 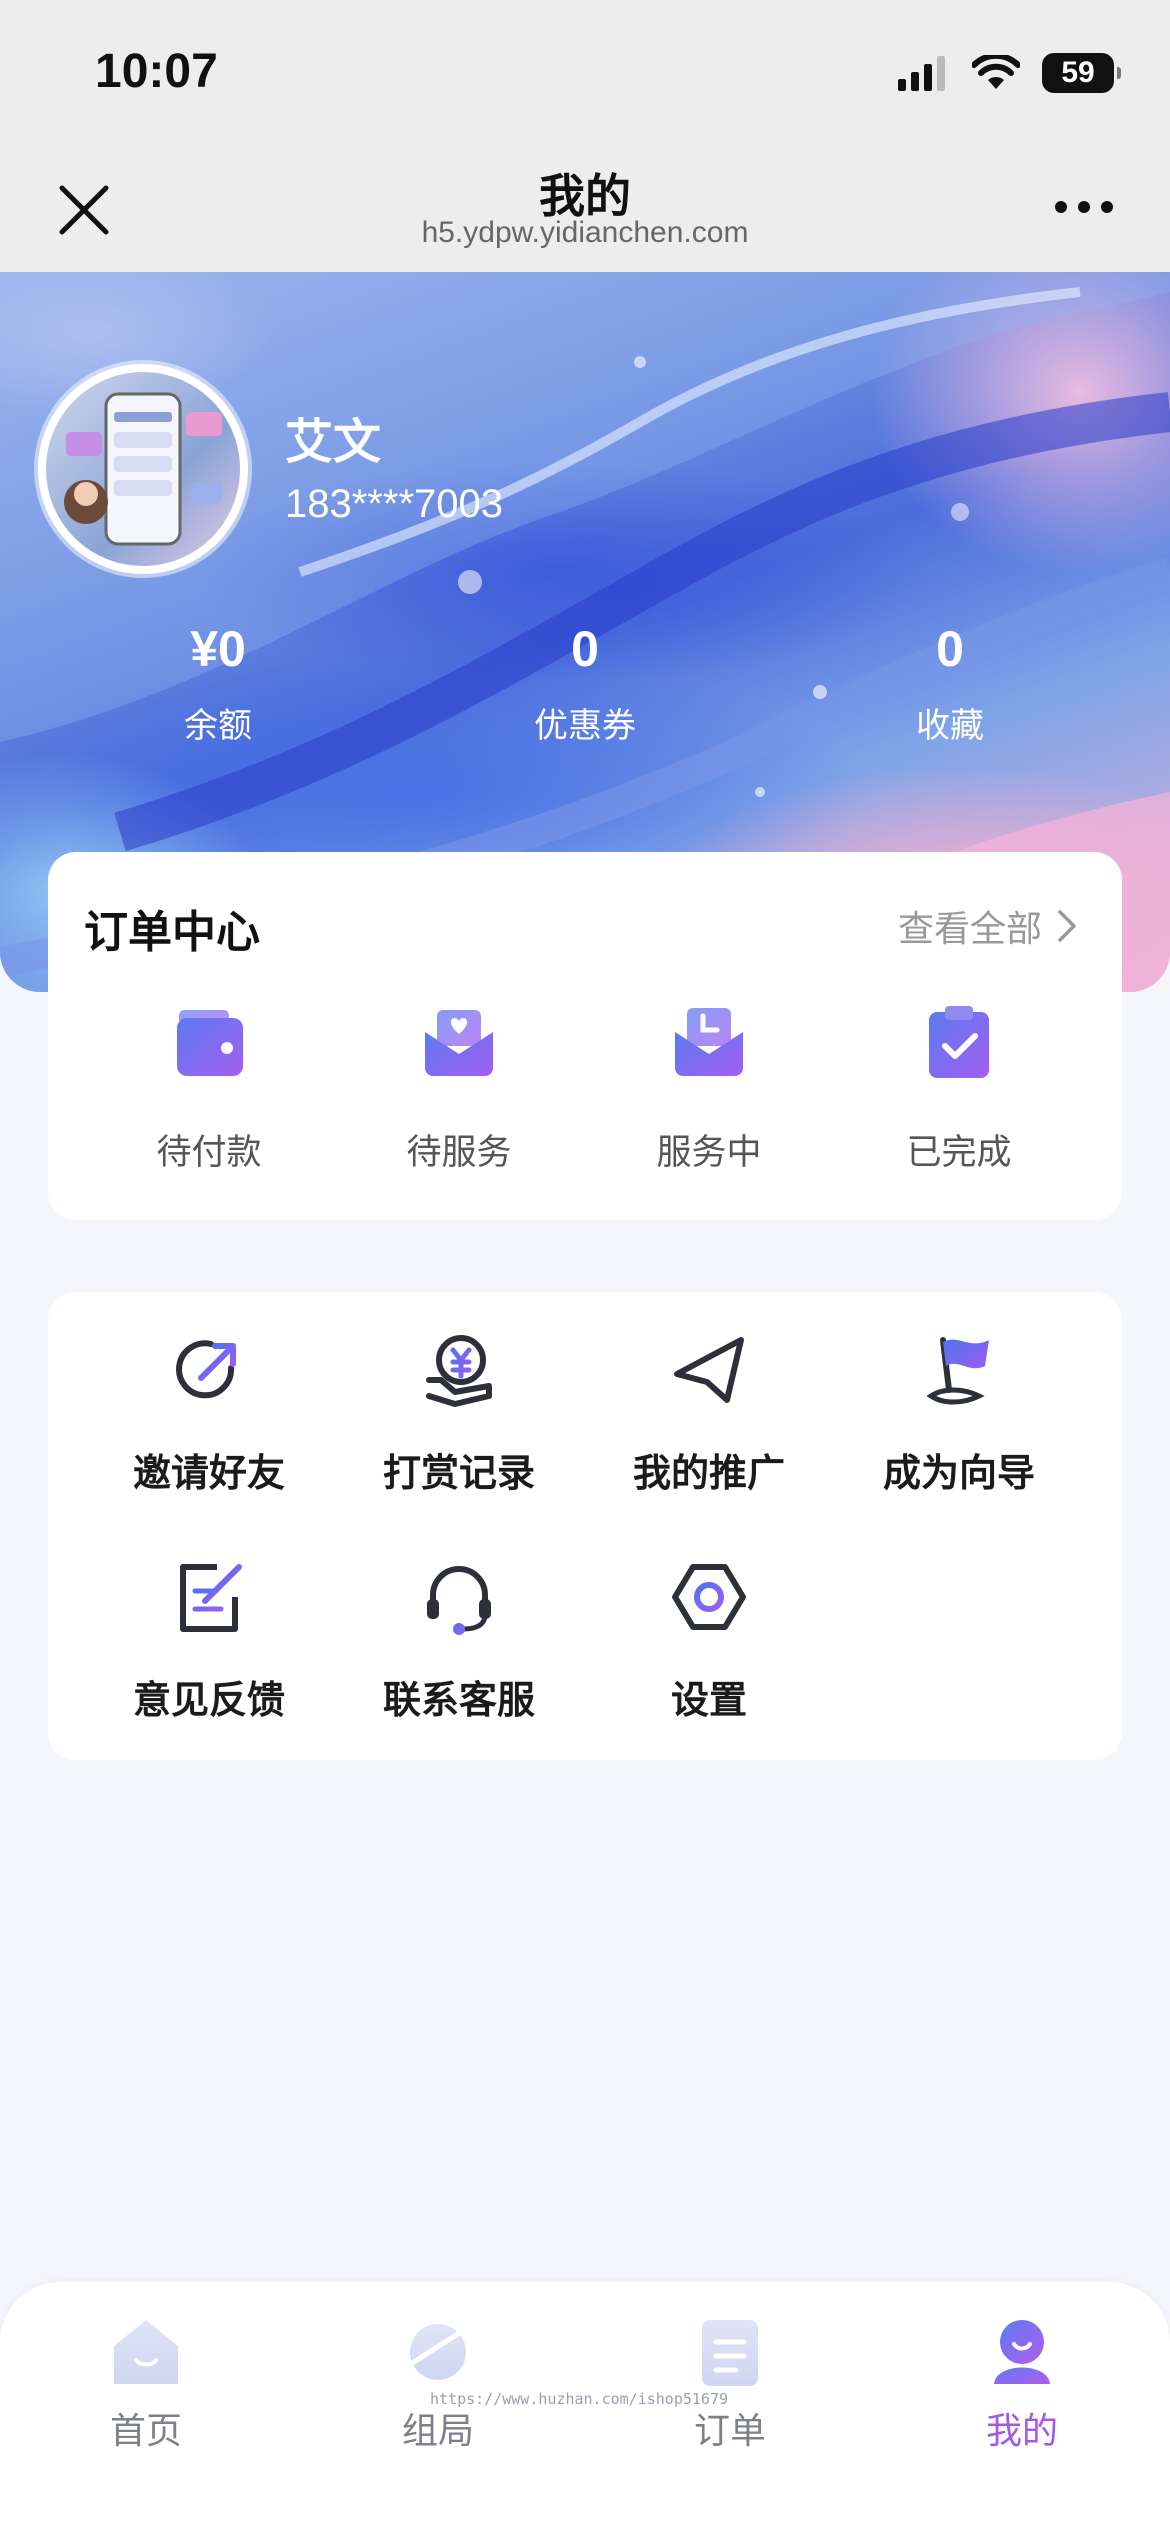 I want to click on stat-balance: ¥0 余额, so click(x=218, y=683).